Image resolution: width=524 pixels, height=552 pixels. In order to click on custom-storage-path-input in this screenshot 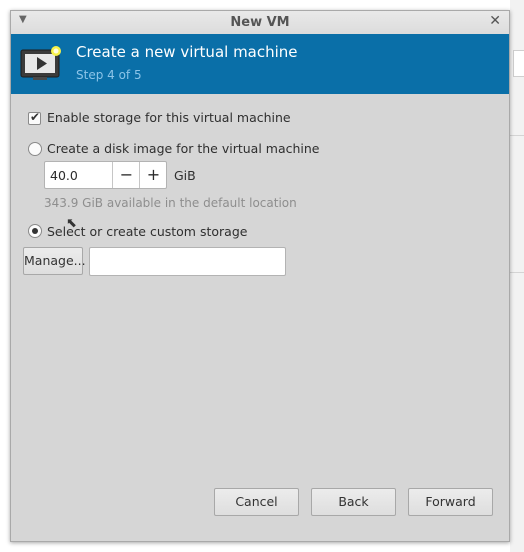, I will do `click(187, 261)`.